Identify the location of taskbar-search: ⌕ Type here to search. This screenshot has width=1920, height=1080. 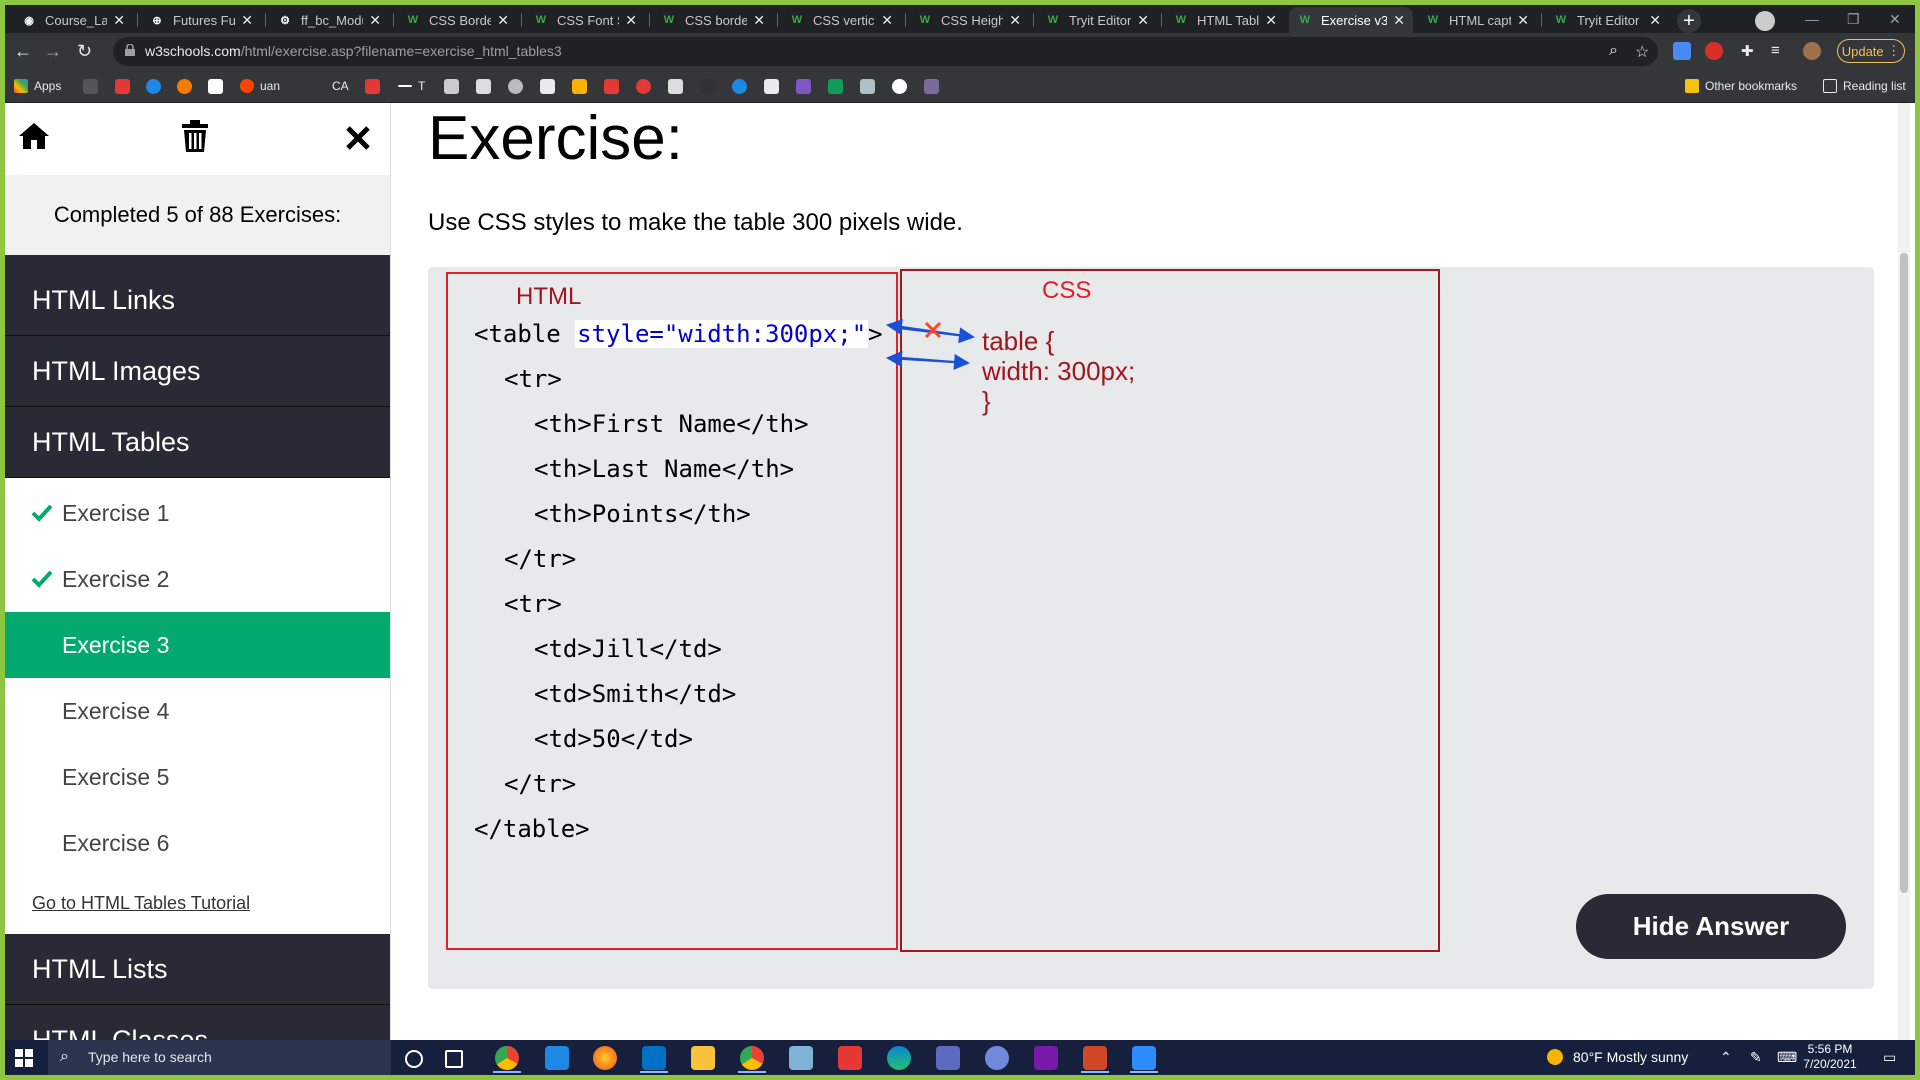
(219, 1057).